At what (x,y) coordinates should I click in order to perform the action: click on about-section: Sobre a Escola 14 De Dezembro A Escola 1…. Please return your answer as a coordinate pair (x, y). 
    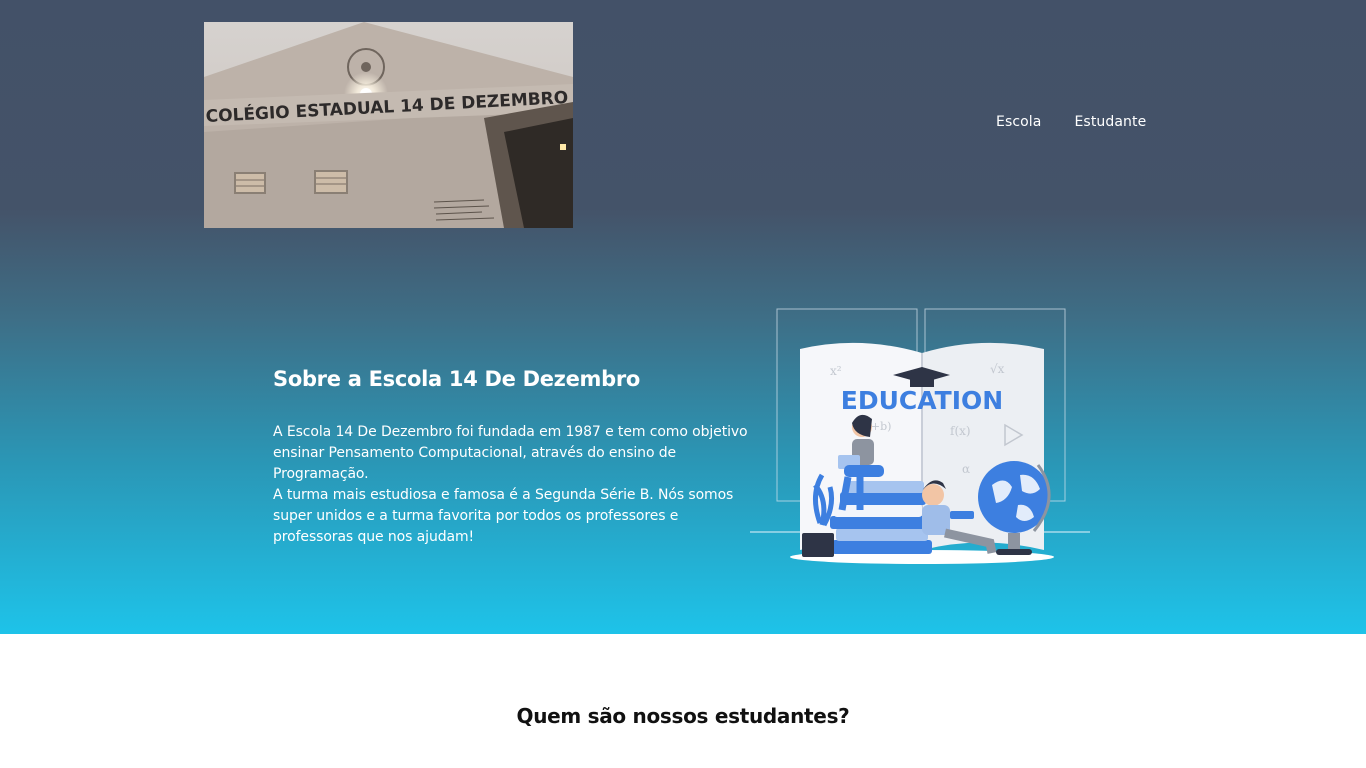
    Looking at the image, I should click on (513, 456).